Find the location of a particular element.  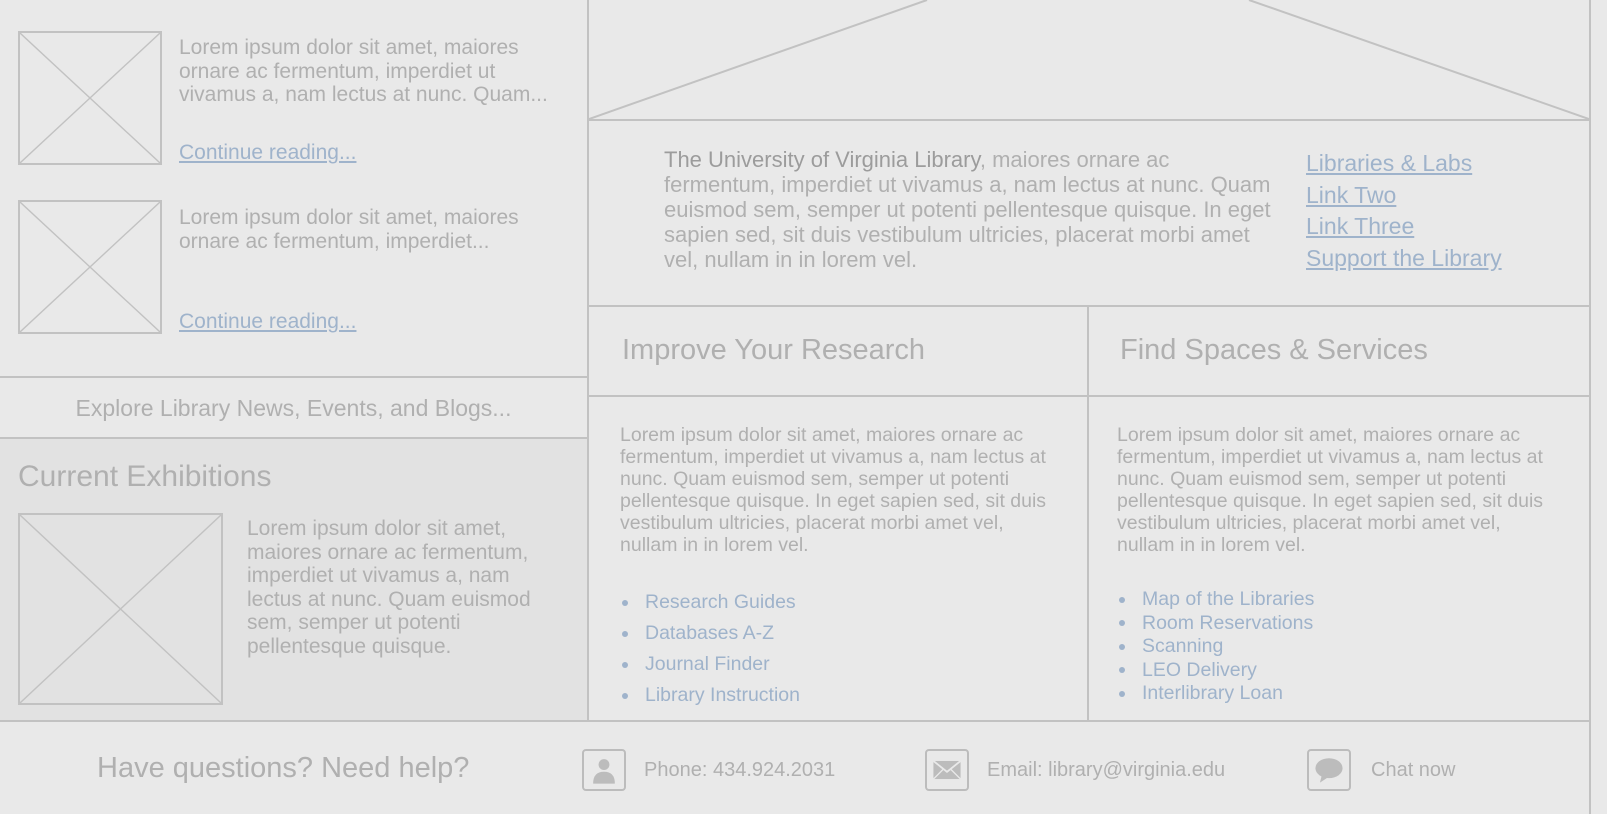

person-icon is located at coordinates (604, 770).